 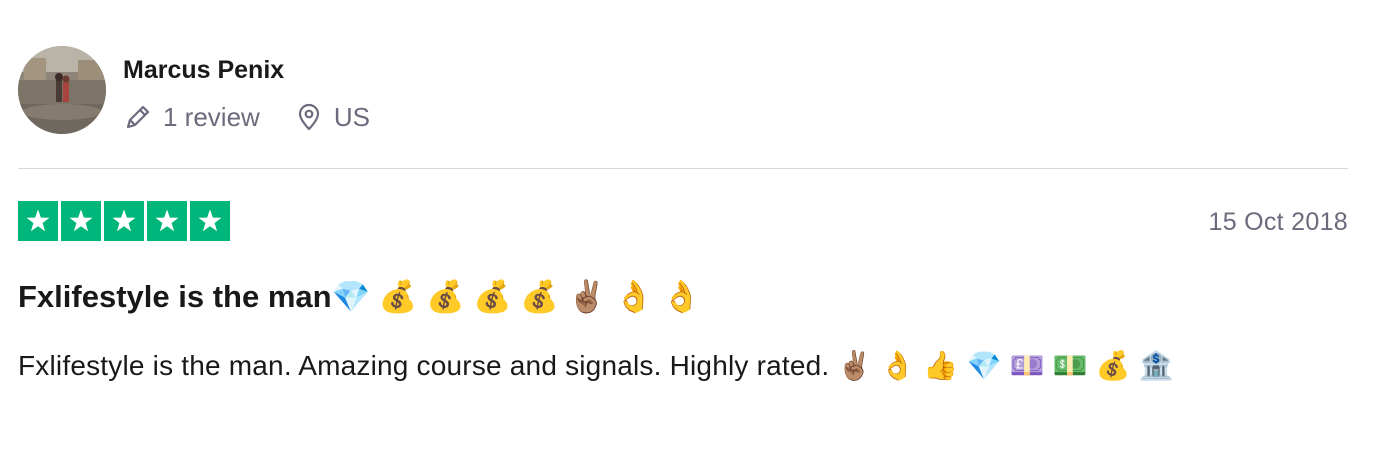 I want to click on consumer-info: Marcus Penix 1 review US, so click(x=194, y=92).